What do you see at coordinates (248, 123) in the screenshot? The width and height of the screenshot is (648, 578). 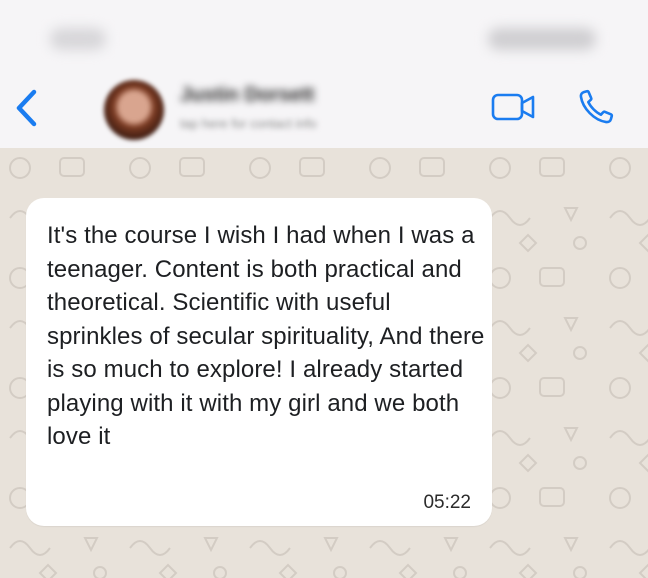 I see `contact-subtitle: tap here for contact info` at bounding box center [248, 123].